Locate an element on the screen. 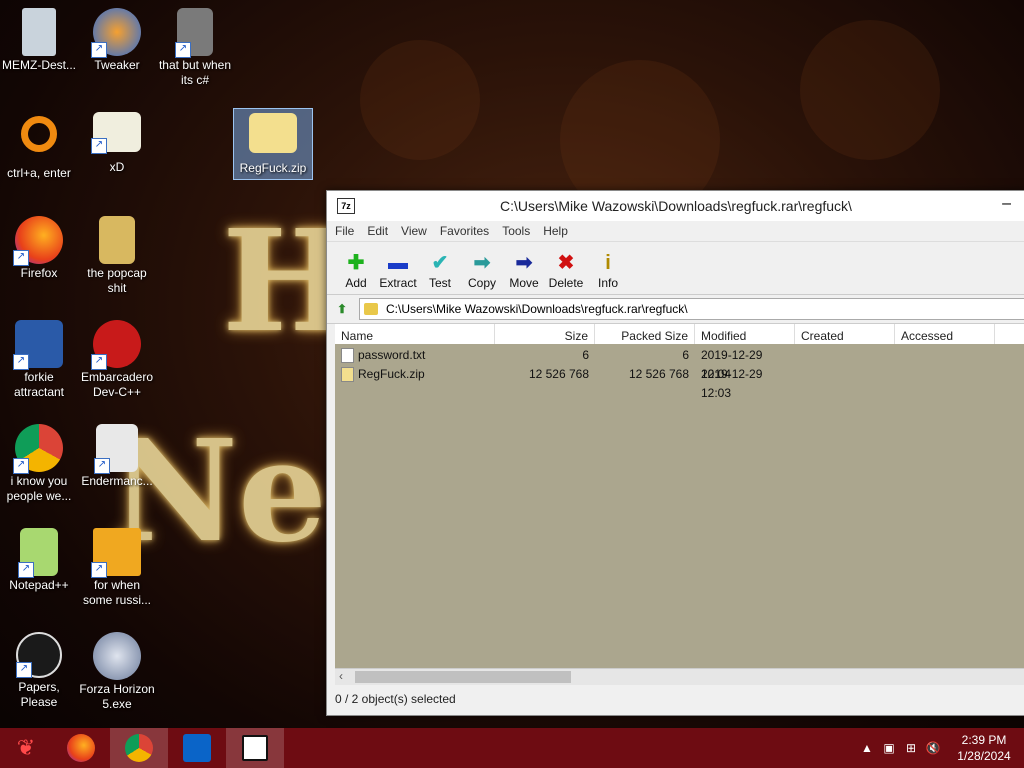  add-label: Add is located at coordinates (356, 283).